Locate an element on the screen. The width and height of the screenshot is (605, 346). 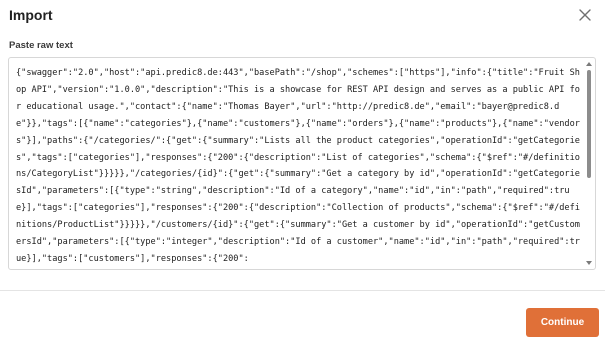
textarea-scrollbar is located at coordinates (589, 163).